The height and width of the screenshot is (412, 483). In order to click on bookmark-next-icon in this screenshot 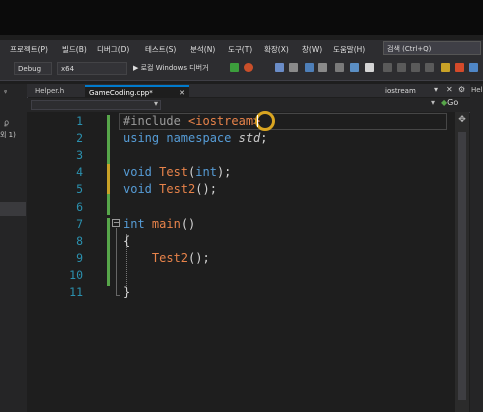, I will do `click(415, 67)`.